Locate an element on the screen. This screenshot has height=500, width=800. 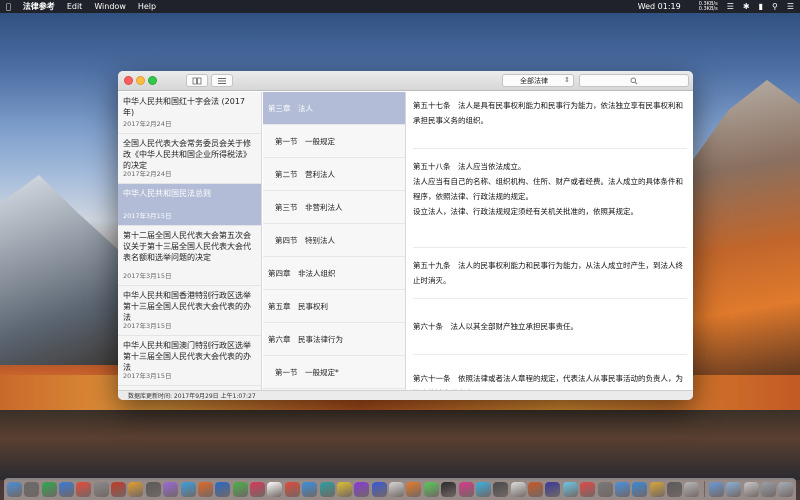
clock: Wed 01:19 is located at coordinates (659, 6).